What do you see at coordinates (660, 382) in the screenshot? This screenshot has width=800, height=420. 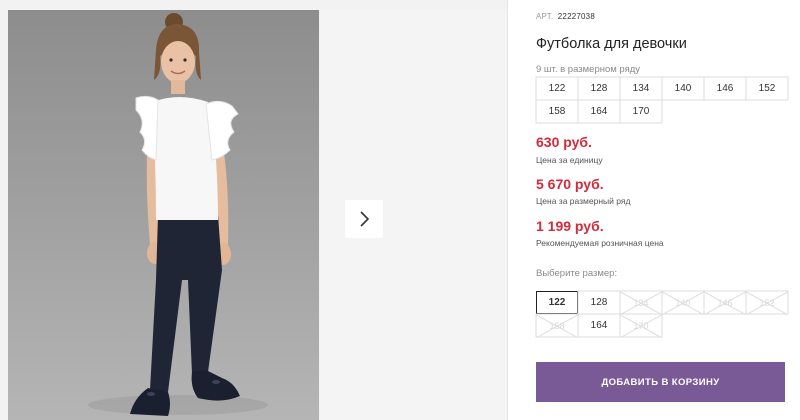 I see `add-to-cart-button: ДОБАВИТЬ В КОРЗИНУ` at bounding box center [660, 382].